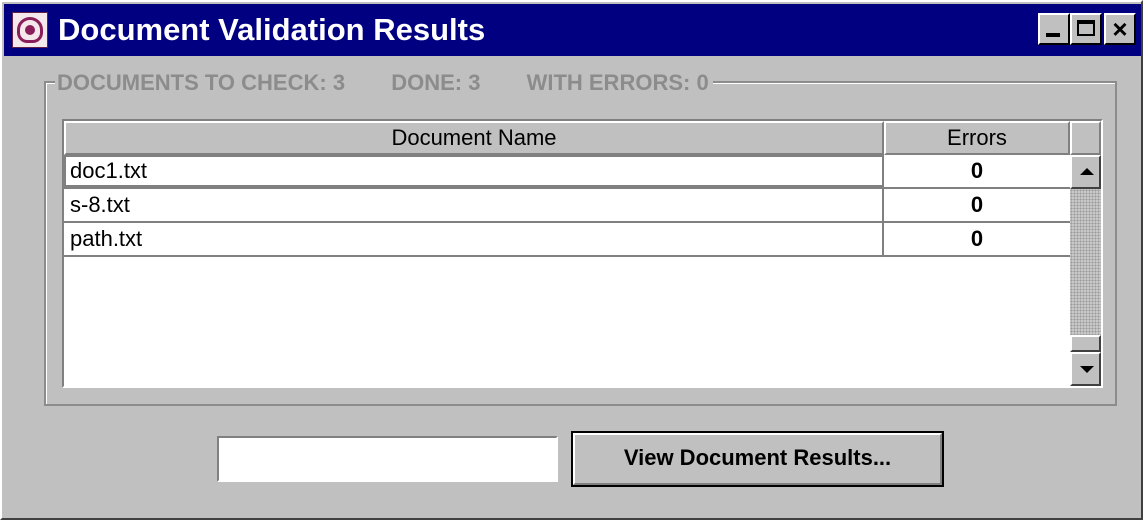  I want to click on document-name-cell: path.txt, so click(474, 239).